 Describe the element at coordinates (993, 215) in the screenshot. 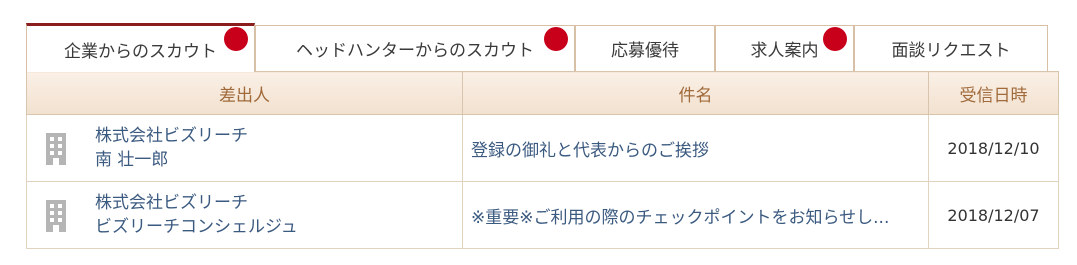

I see `received-date: 2018/12/07` at that location.